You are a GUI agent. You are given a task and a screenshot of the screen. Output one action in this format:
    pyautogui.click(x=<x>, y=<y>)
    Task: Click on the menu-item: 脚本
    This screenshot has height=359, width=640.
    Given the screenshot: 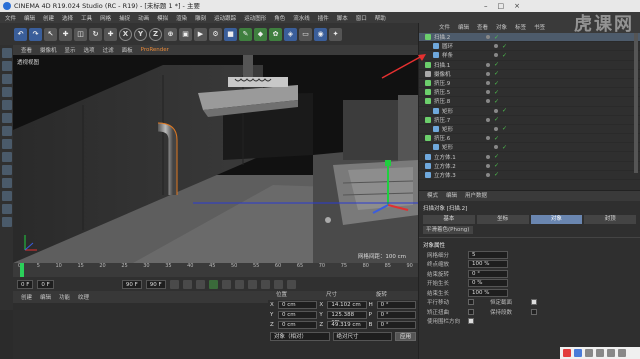 What is the action you would take?
    pyautogui.click(x=342, y=18)
    